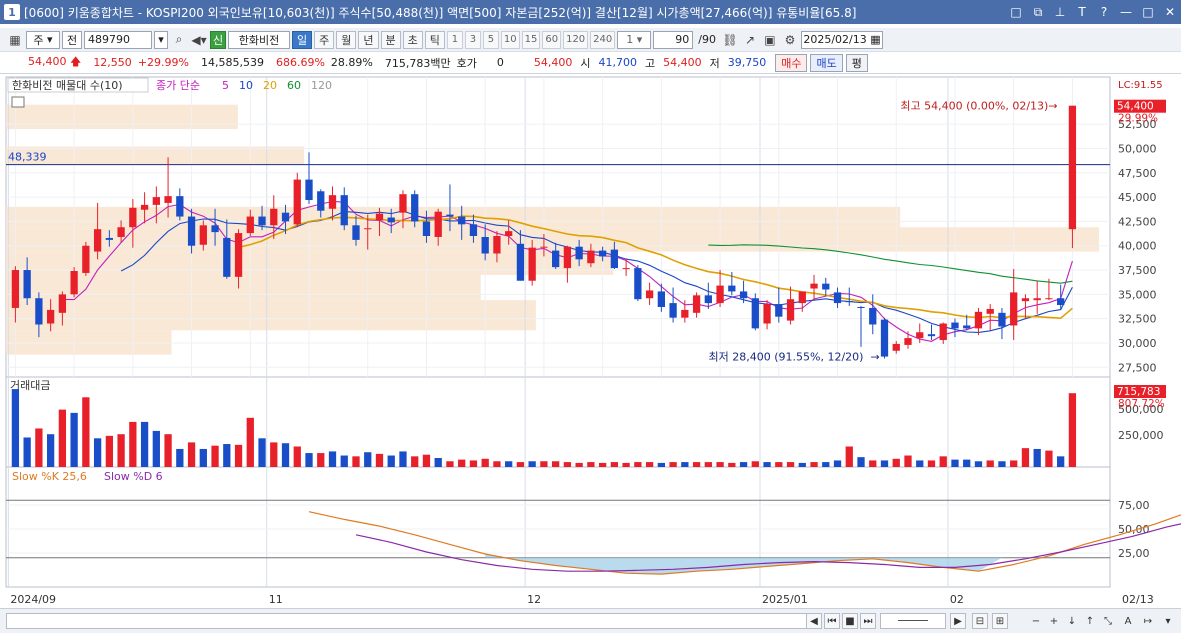  Describe the element at coordinates (199, 40) in the screenshot. I see `speaker-icon: ◀▾` at that location.